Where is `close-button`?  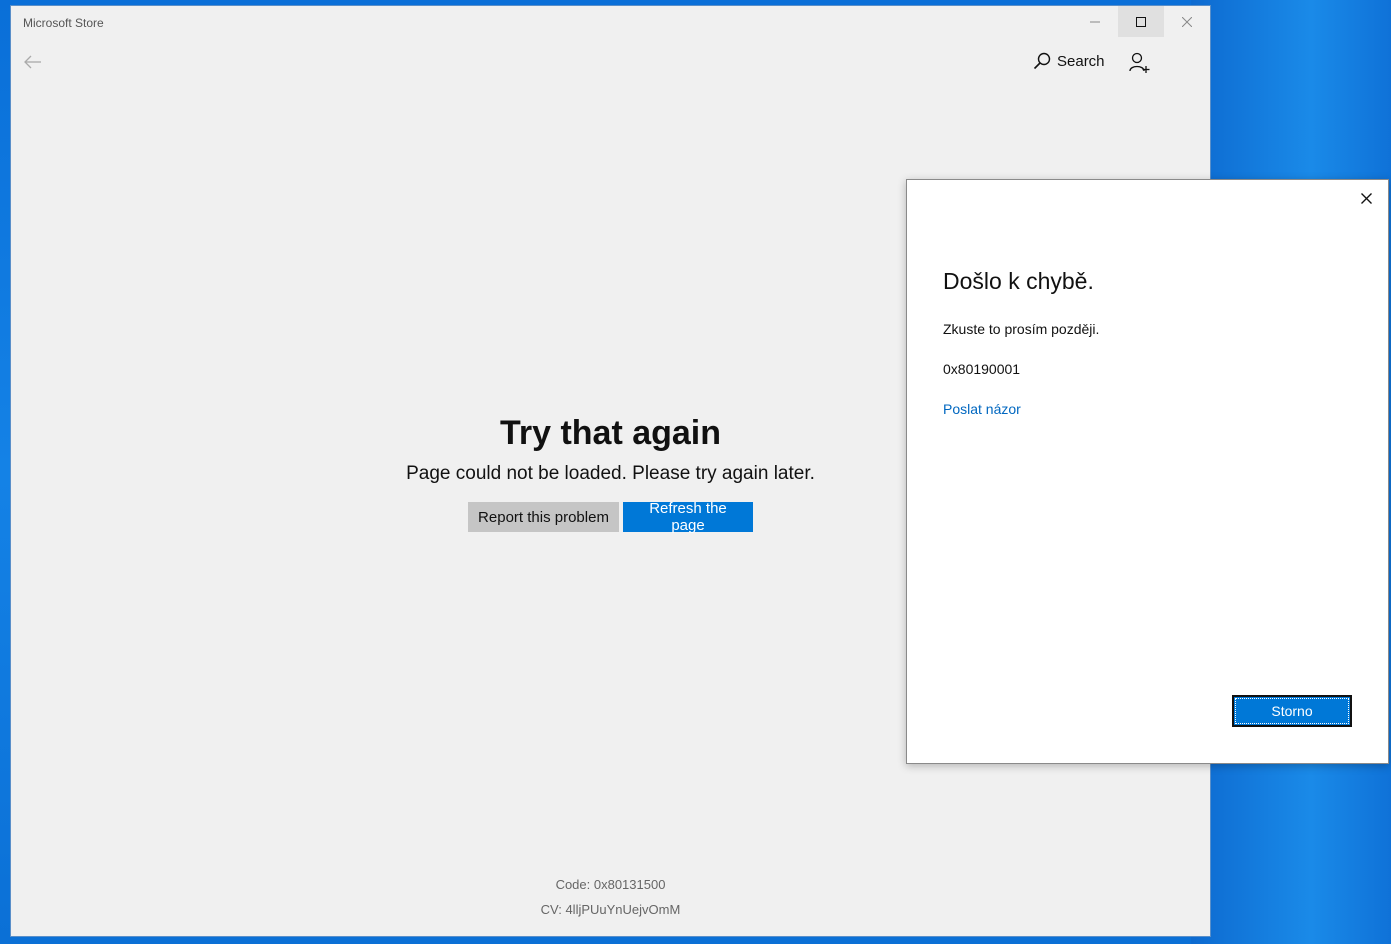
close-button is located at coordinates (1187, 21).